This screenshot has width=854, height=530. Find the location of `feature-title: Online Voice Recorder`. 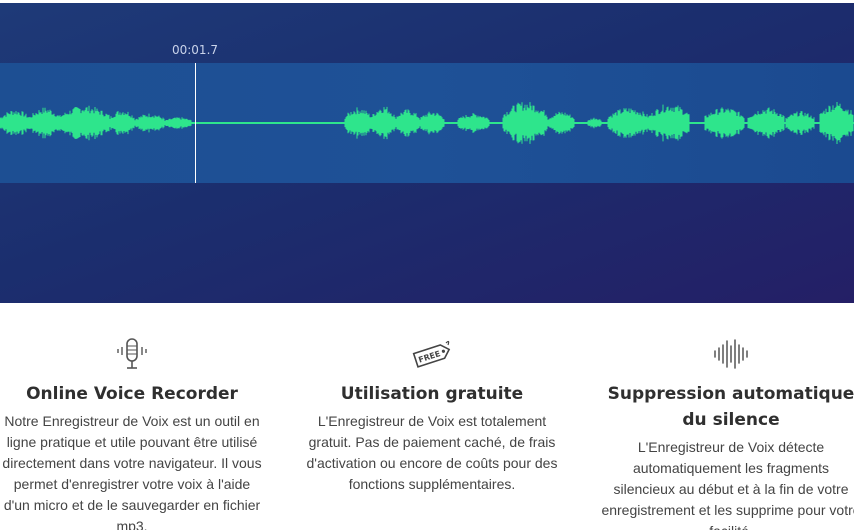

feature-title: Online Voice Recorder is located at coordinates (132, 394).